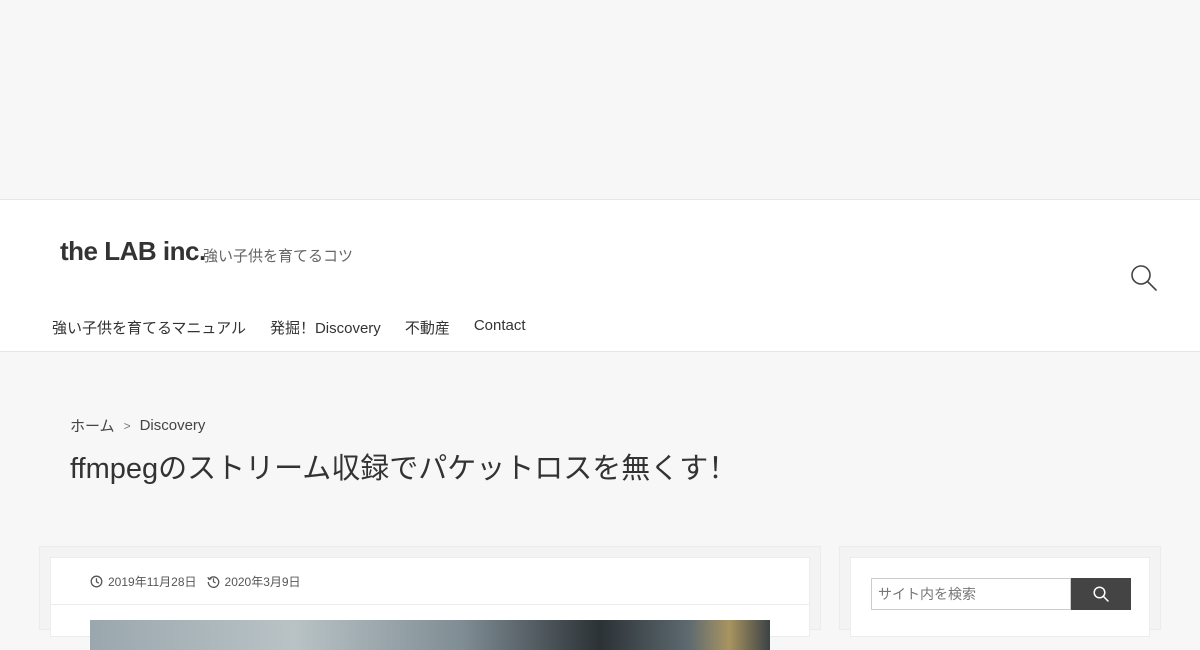  I want to click on published-date: 2019年11月28日, so click(143, 581).